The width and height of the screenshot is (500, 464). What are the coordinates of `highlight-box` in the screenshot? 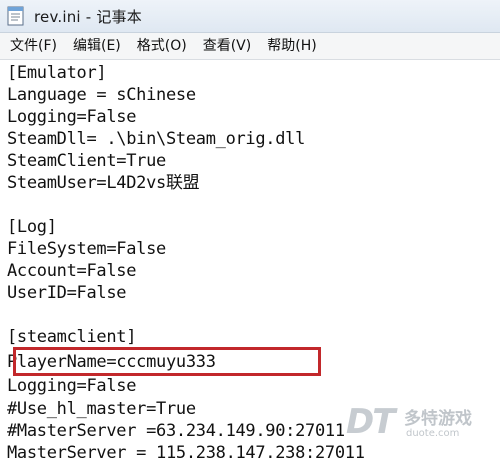 It's located at (167, 361).